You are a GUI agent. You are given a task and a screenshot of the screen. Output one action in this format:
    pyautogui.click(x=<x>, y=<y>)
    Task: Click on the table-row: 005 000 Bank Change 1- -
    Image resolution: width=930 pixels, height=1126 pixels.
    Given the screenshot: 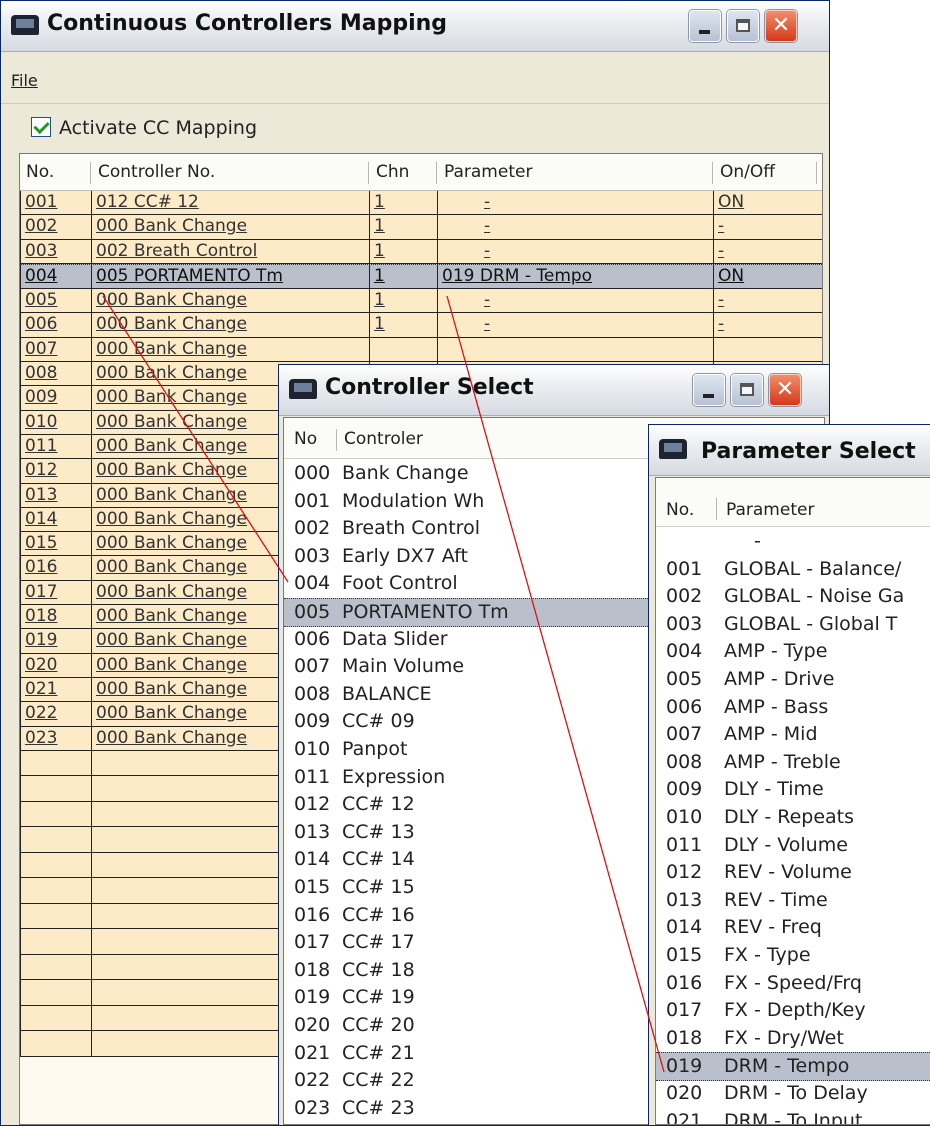 What is the action you would take?
    pyautogui.click(x=421, y=301)
    